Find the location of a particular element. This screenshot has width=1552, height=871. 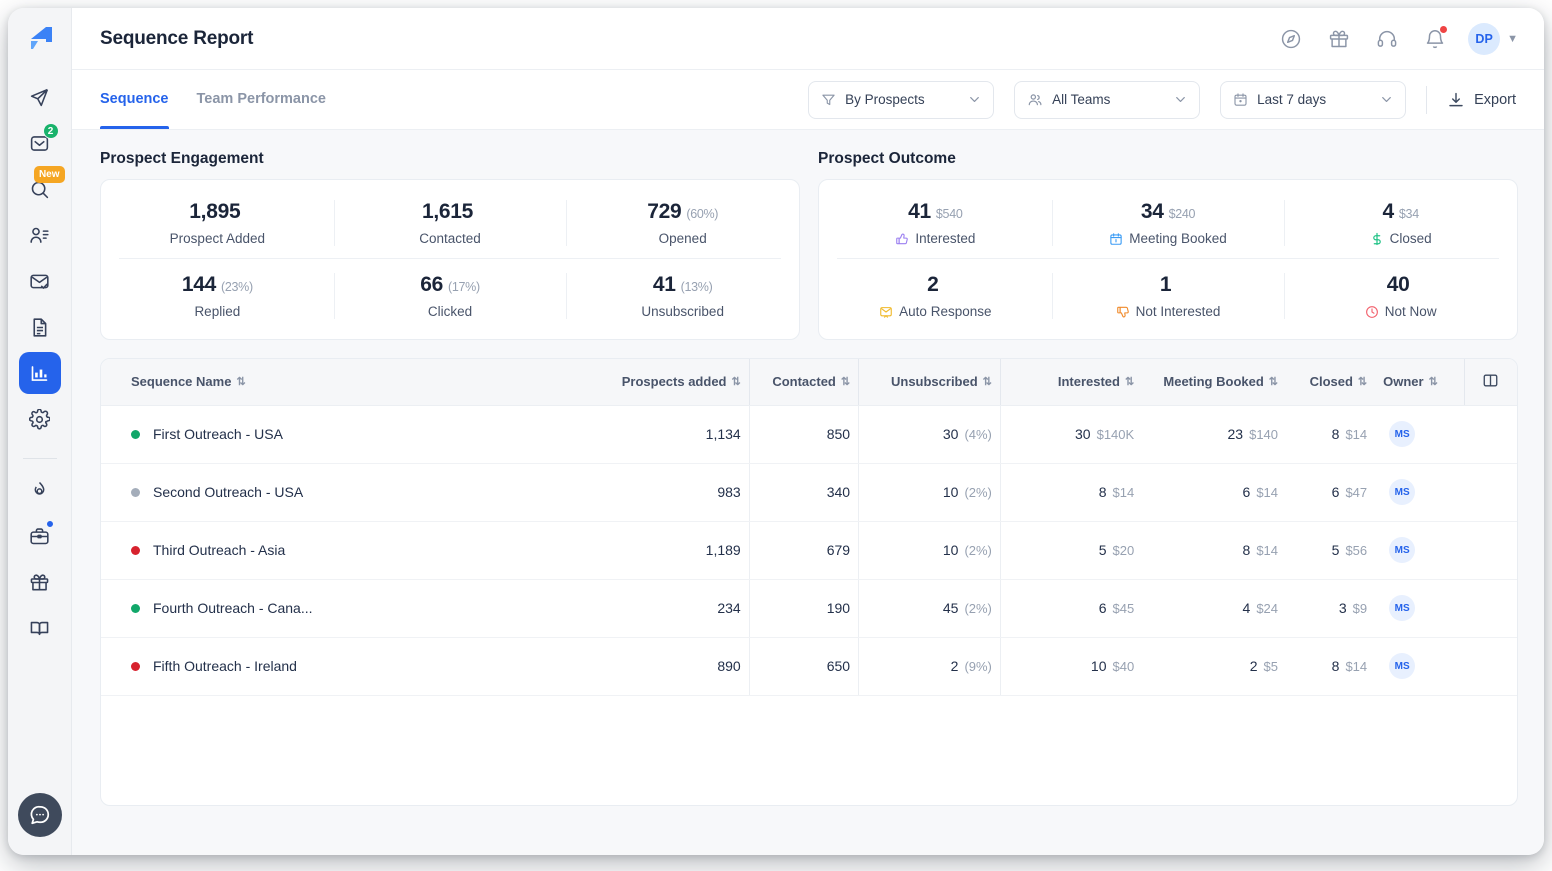

teams-select: All Teams is located at coordinates (1107, 99).